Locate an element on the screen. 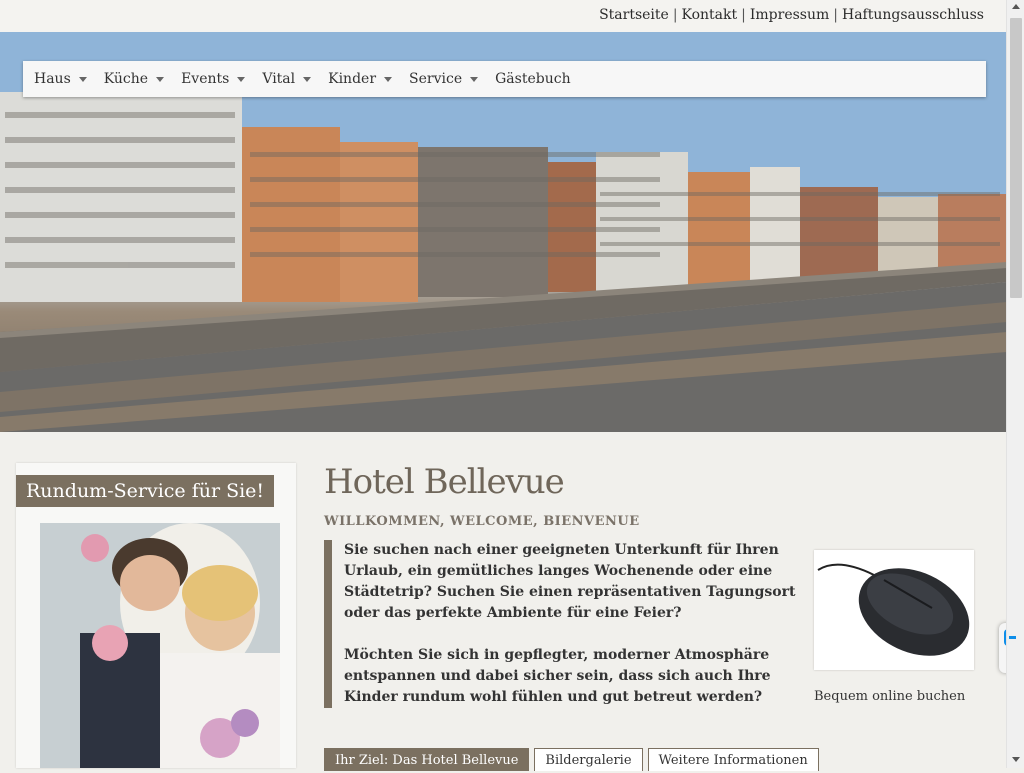 The image size is (1024, 773). nav-label: Events is located at coordinates (205, 79).